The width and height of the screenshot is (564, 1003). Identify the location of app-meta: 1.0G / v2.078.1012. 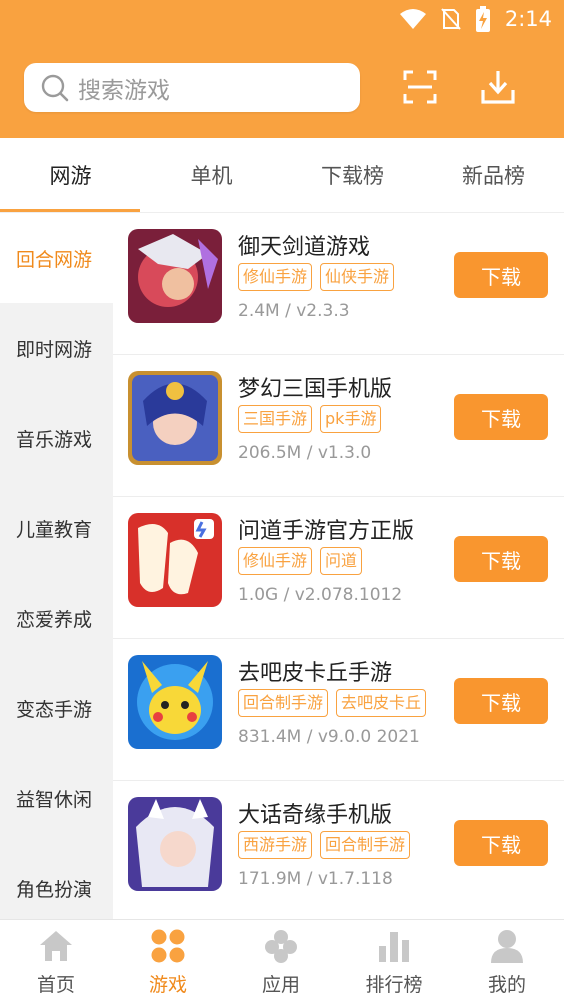
(320, 595).